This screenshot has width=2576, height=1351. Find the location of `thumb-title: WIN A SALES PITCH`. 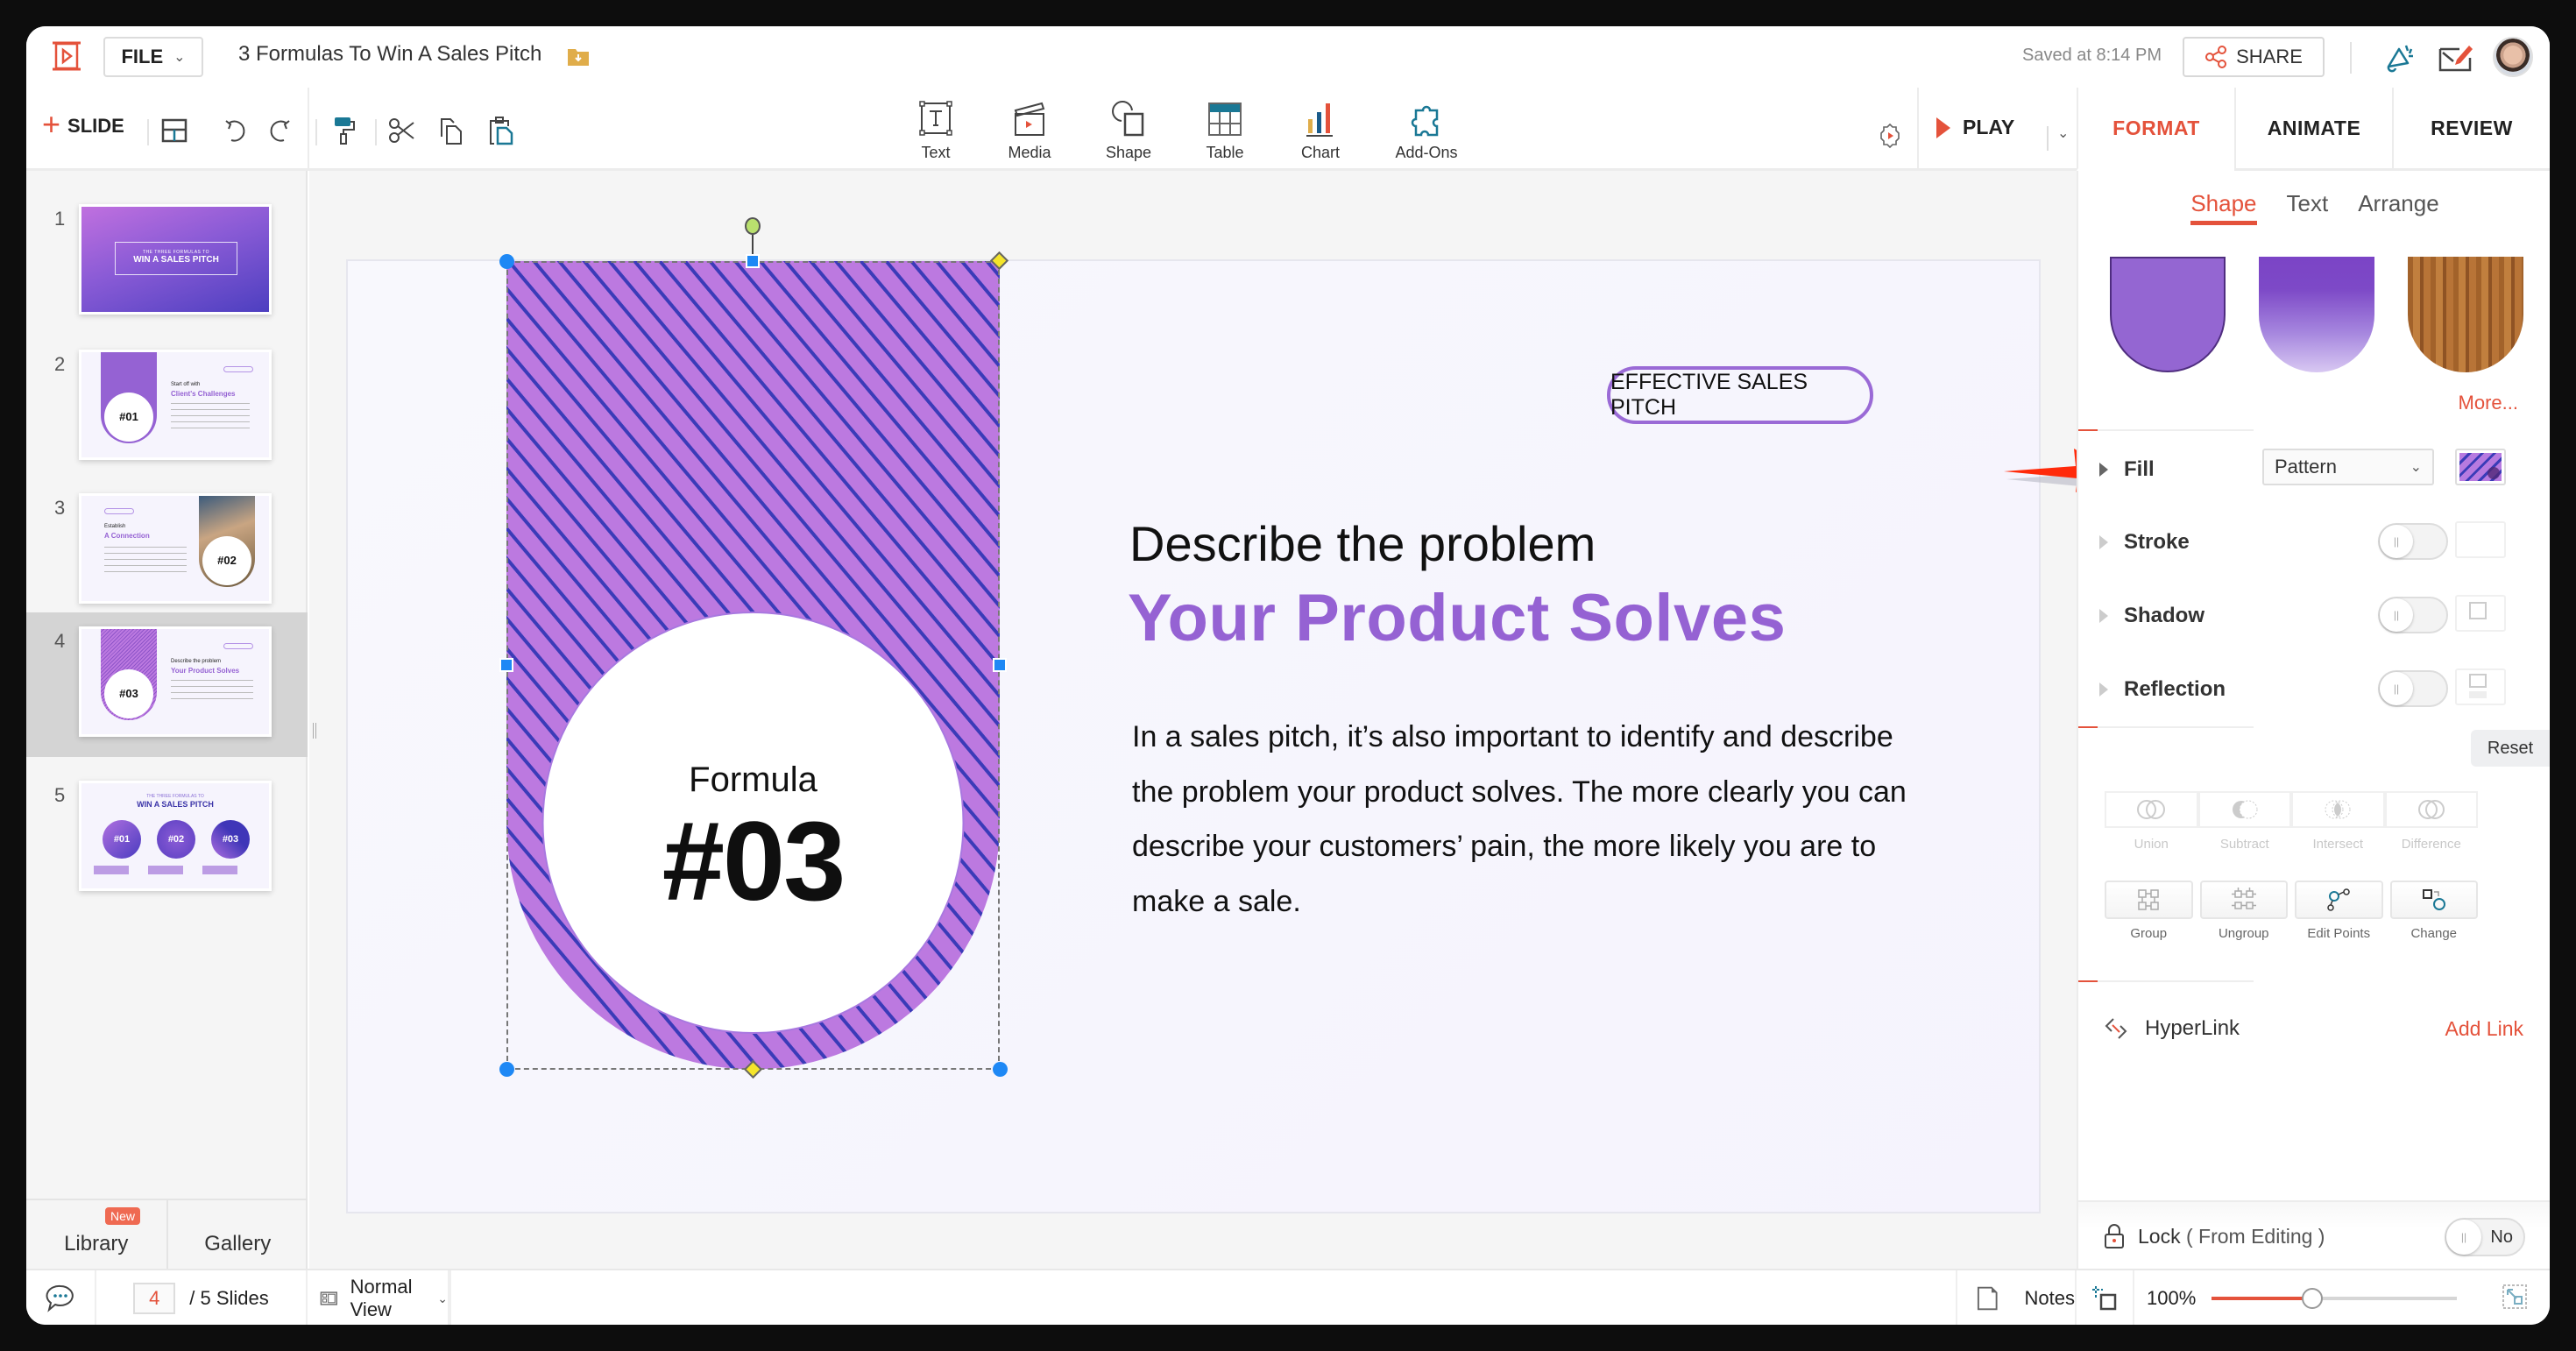

thumb-title: WIN A SALES PITCH is located at coordinates (175, 804).